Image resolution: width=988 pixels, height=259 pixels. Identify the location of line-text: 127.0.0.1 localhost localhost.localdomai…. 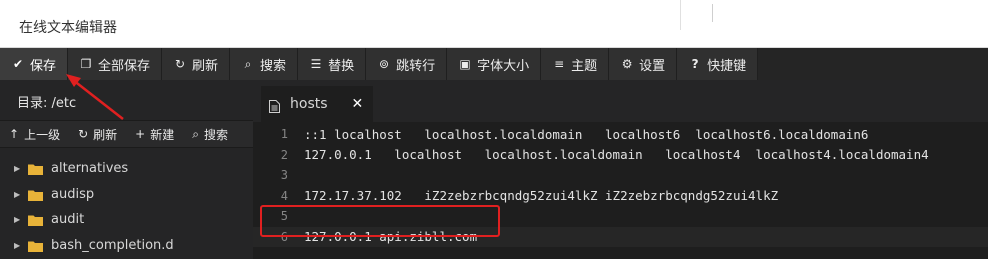
(613, 154).